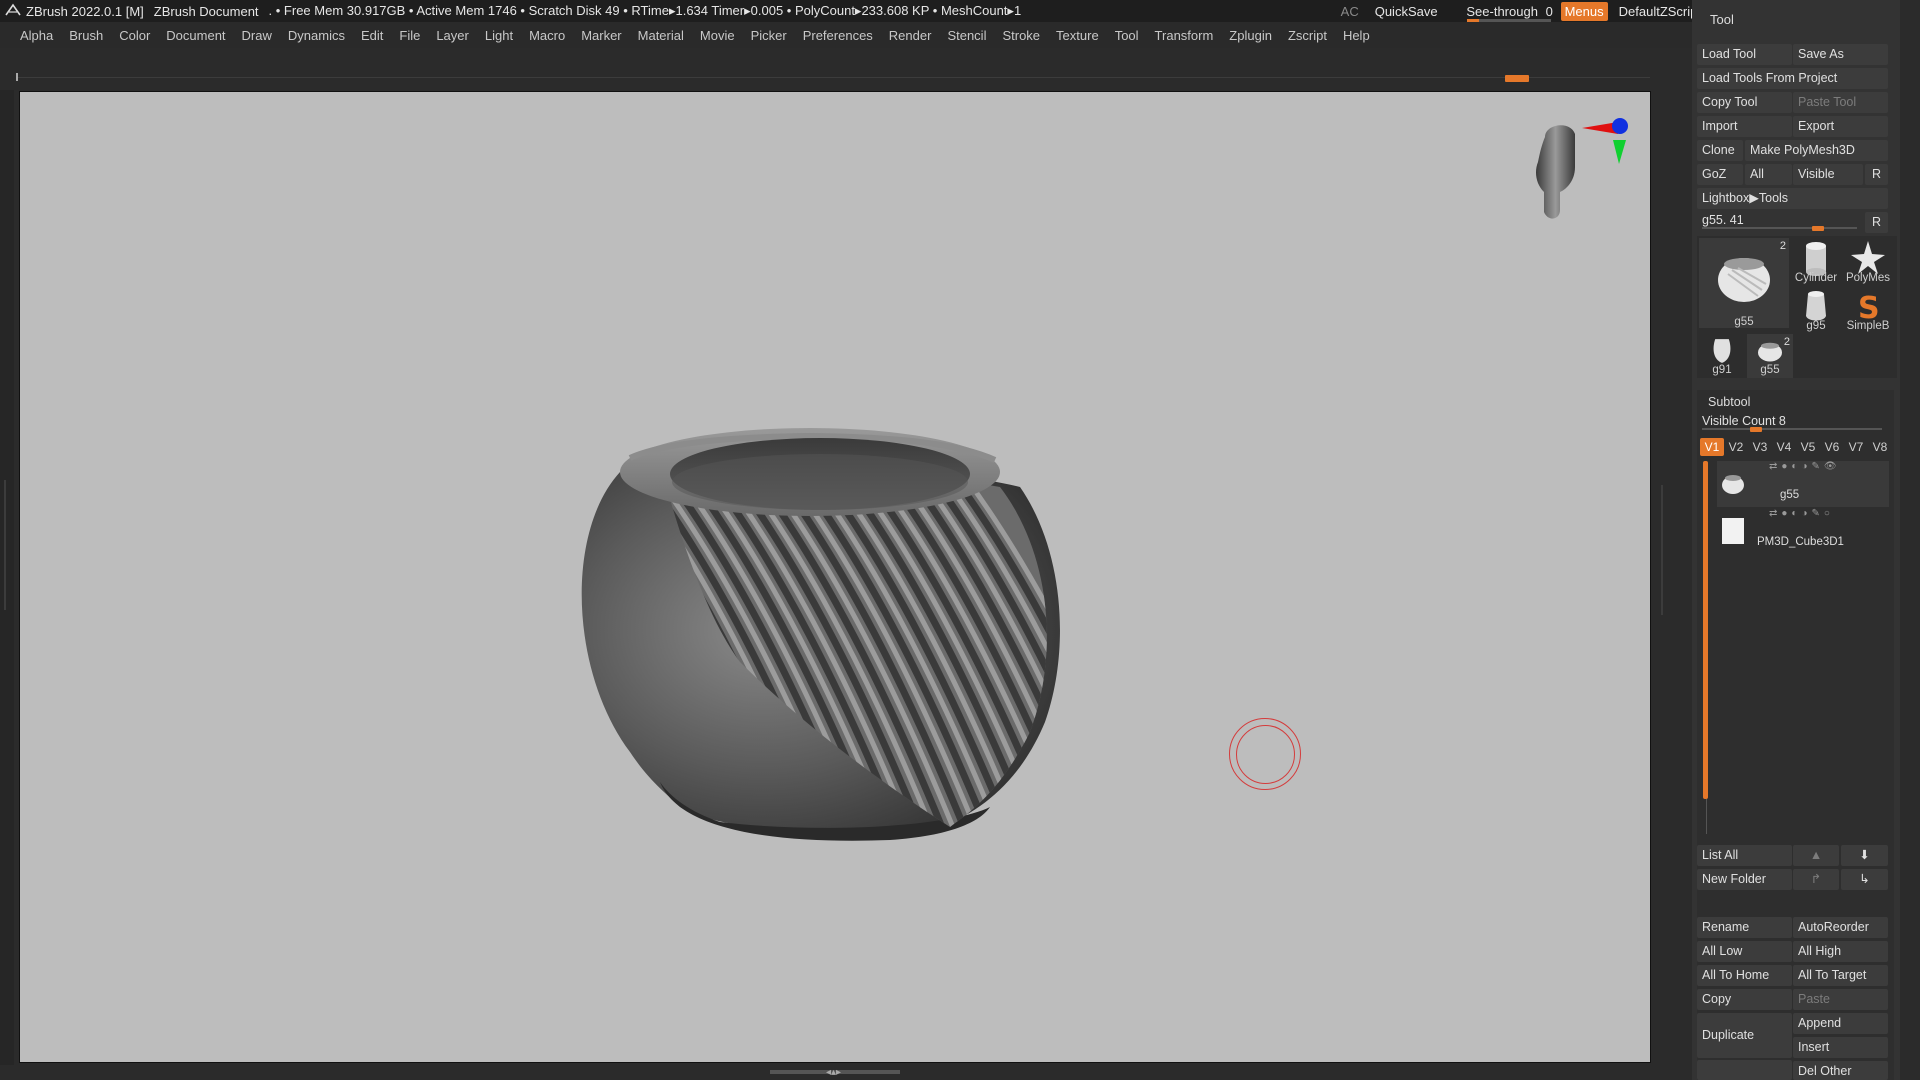 This screenshot has width=1920, height=1080. I want to click on move-up-icon: ▲, so click(1816, 855).